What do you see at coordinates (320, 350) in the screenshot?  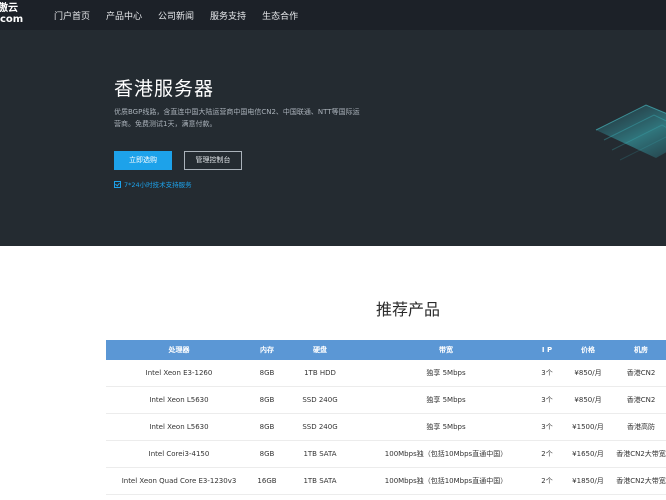 I see `header-disk: 硬盘` at bounding box center [320, 350].